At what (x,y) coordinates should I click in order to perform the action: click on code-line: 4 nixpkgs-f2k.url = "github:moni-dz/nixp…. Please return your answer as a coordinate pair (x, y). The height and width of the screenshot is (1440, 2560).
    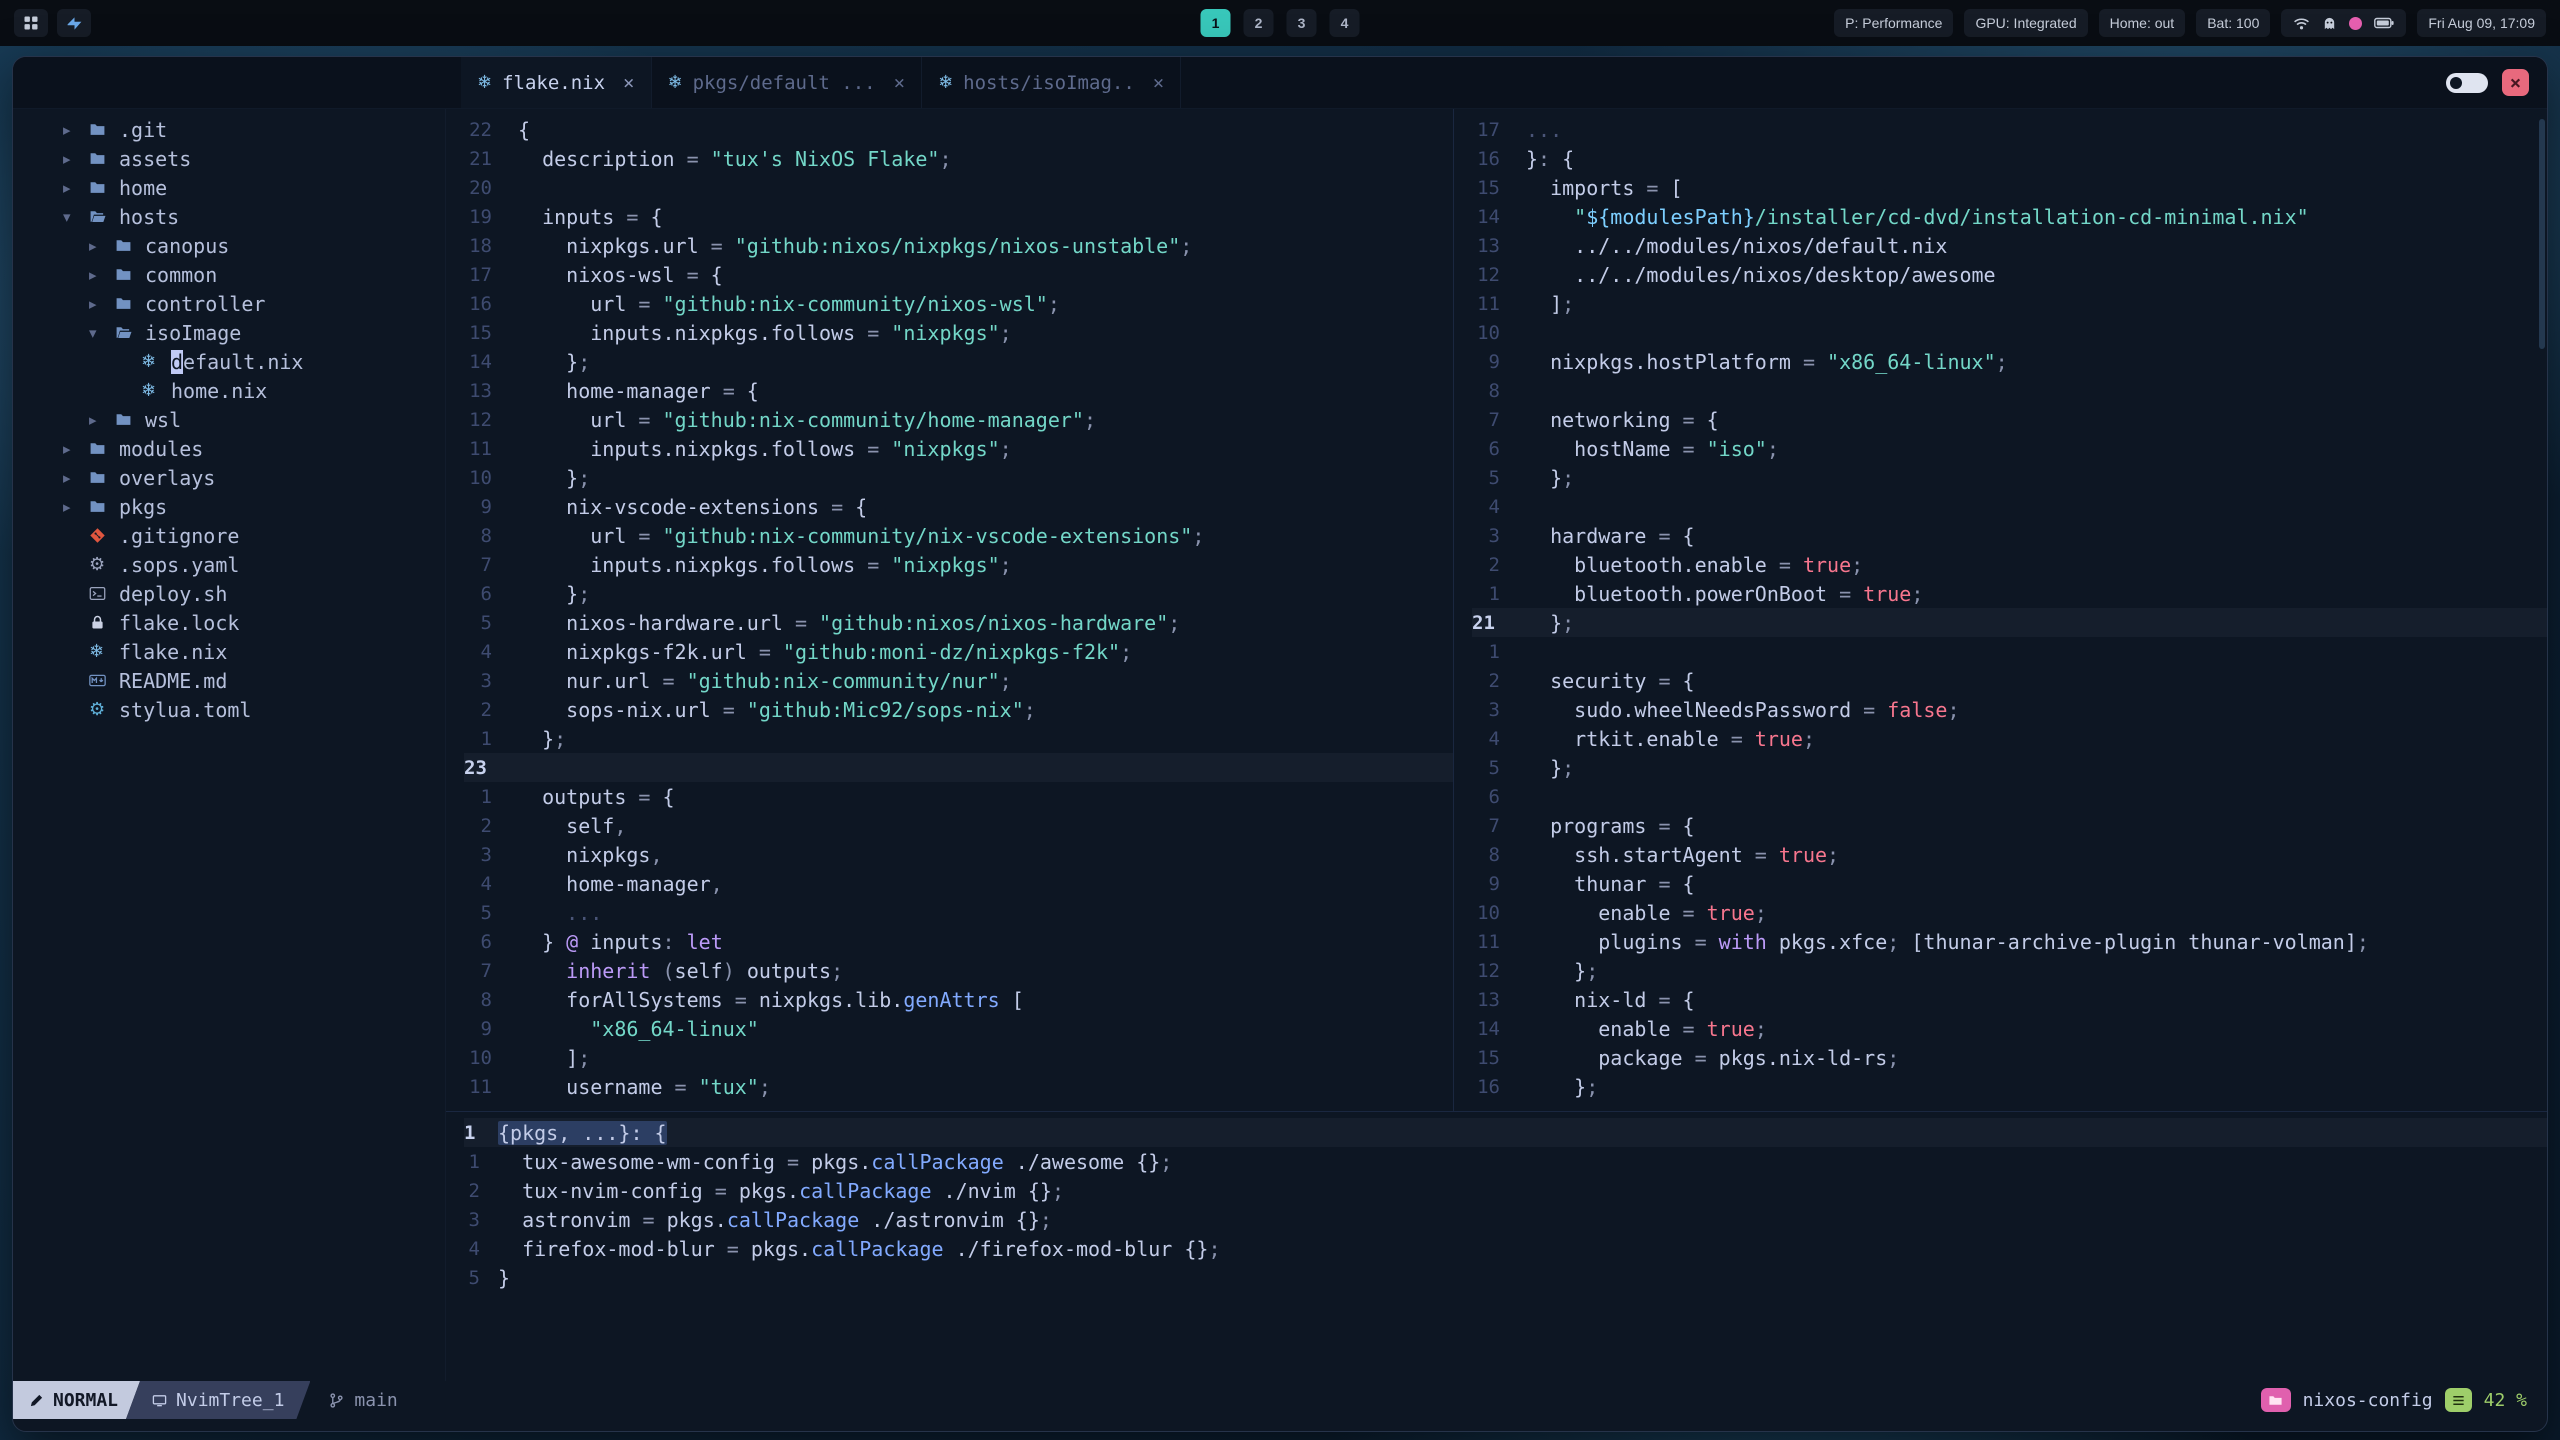
    Looking at the image, I should click on (958, 651).